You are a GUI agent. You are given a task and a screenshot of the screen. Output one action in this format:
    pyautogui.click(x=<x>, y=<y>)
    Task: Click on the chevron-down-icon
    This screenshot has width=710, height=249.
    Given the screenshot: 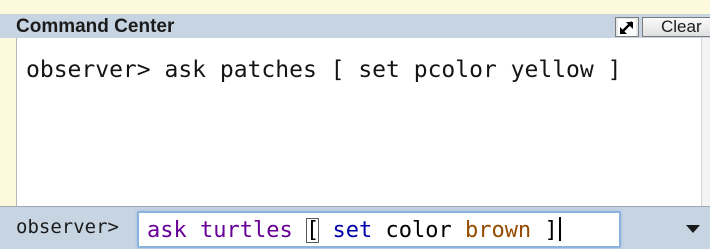 What is the action you would take?
    pyautogui.click(x=693, y=229)
    